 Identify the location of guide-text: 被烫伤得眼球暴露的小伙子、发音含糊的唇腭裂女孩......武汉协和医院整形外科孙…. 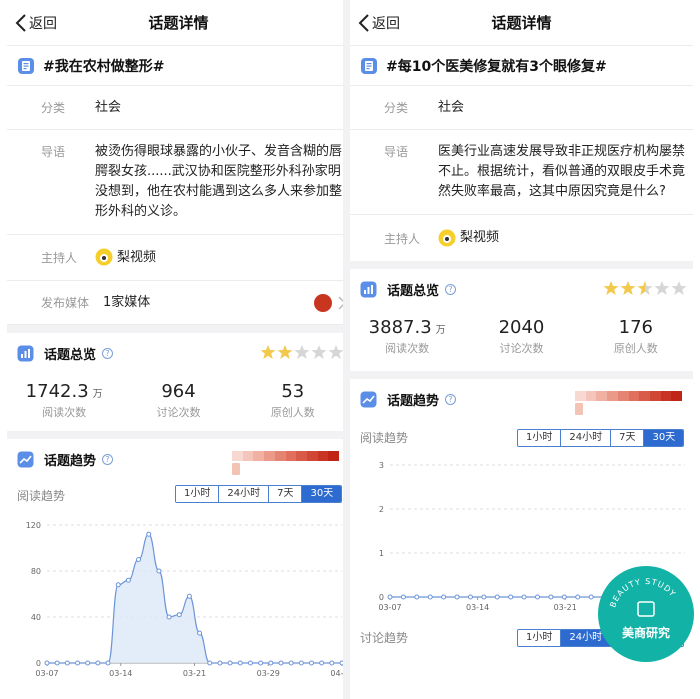
(219, 181).